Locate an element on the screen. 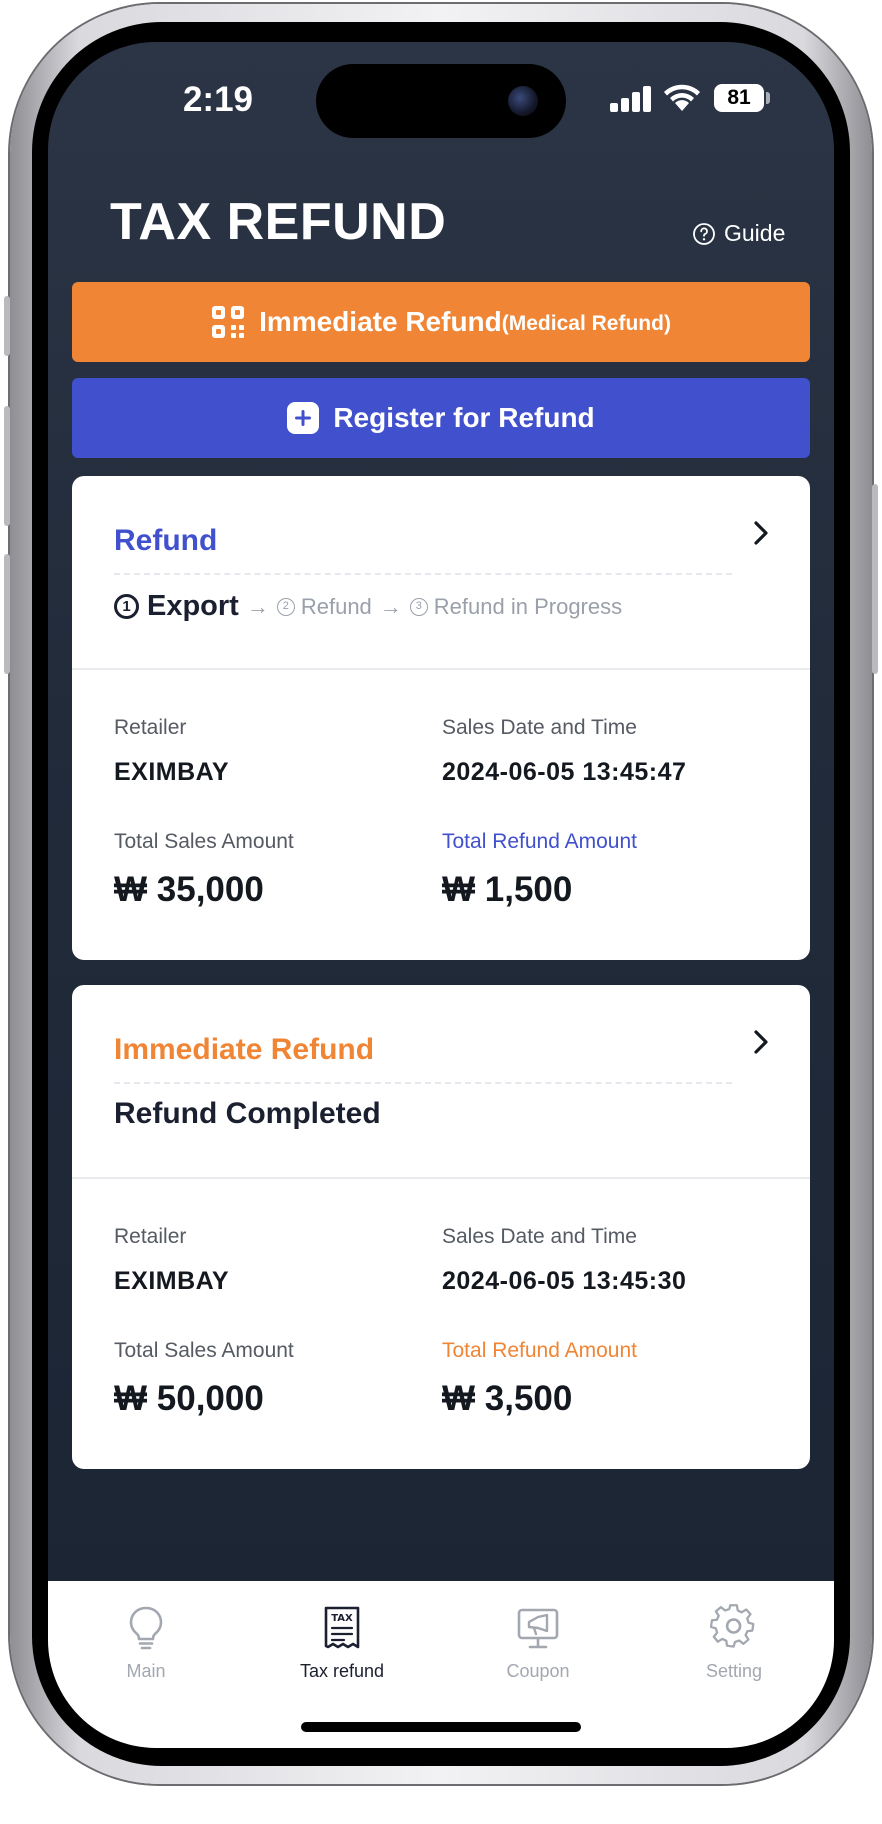 This screenshot has width=882, height=1824. coupon-screen-icon is located at coordinates (538, 1628).